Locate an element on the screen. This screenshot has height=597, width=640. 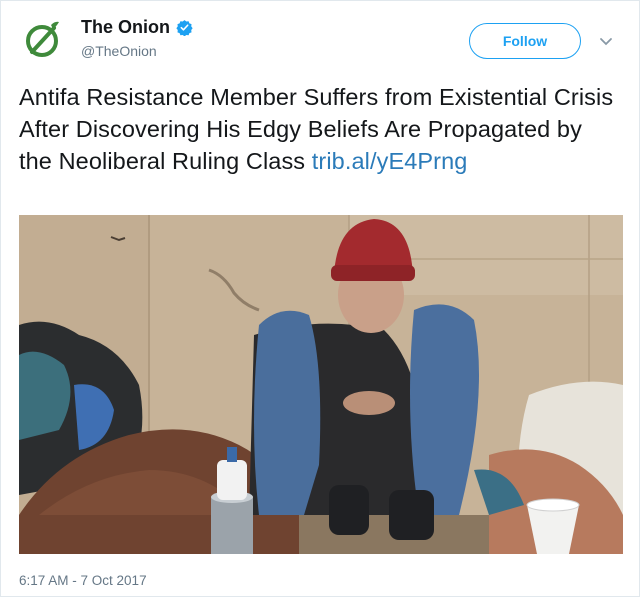
author-name-row: The Onion is located at coordinates (137, 27).